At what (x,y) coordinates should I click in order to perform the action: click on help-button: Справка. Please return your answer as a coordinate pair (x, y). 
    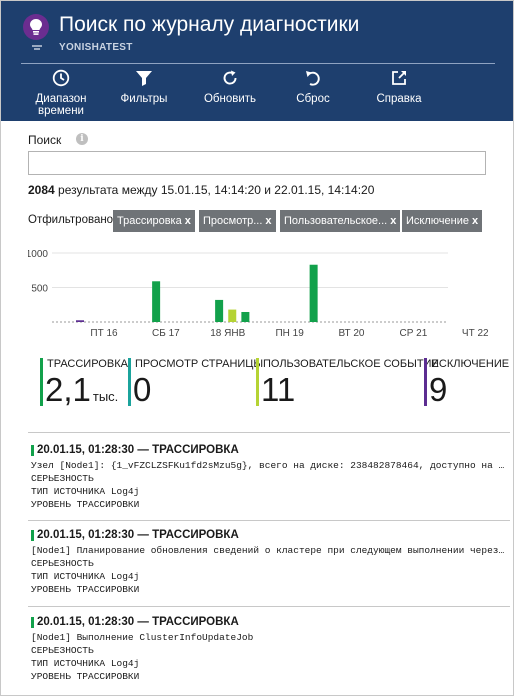
    Looking at the image, I should click on (399, 87).